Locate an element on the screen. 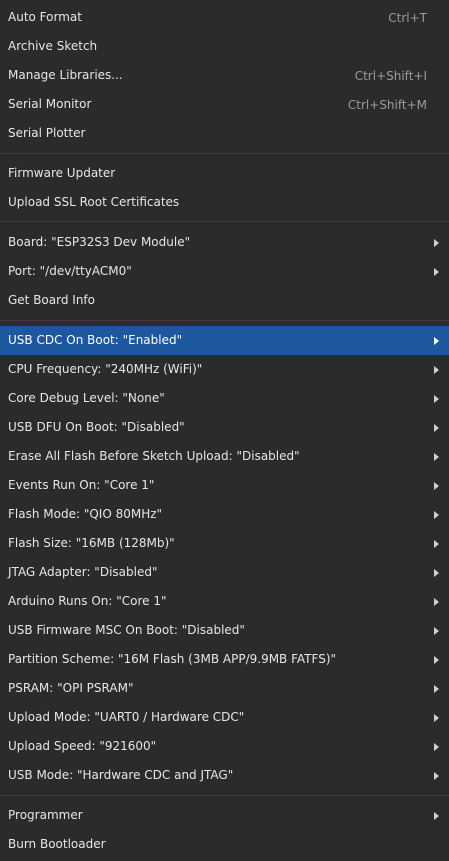  menu-item-label: Upload Mode: "UART0 / Hardware CDC" is located at coordinates (126, 717).